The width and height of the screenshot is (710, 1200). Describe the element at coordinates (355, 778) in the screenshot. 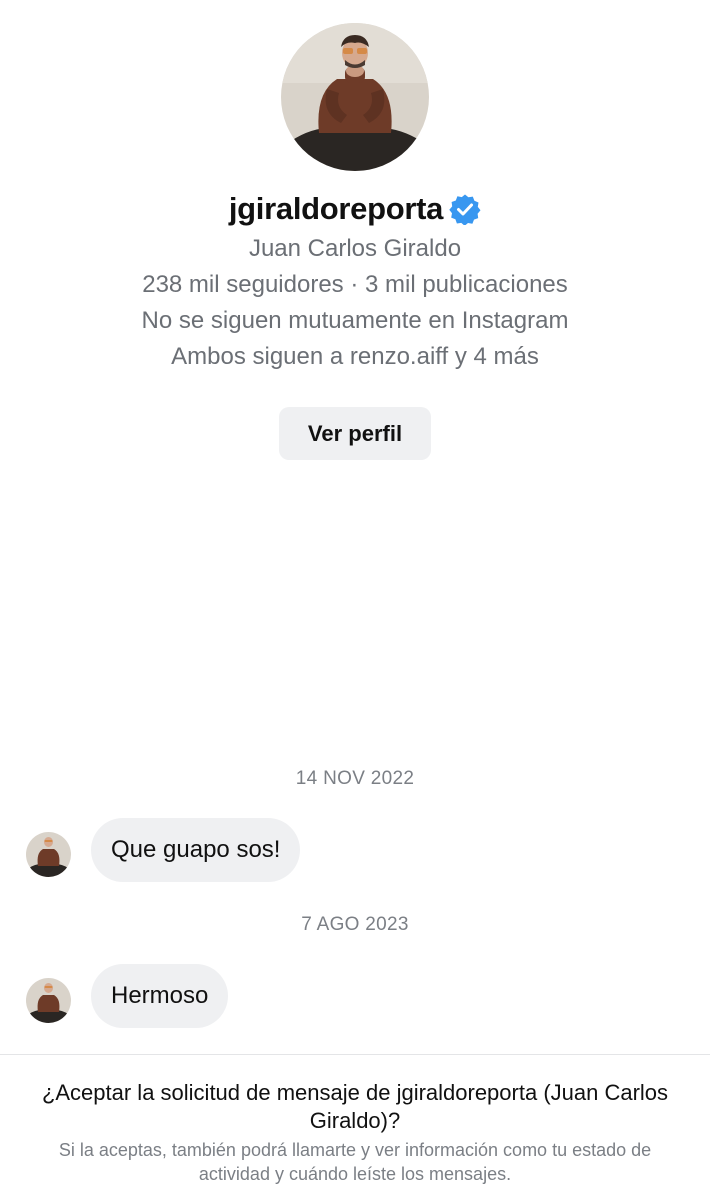

I see `date-separator: 14 NOV 2022` at that location.